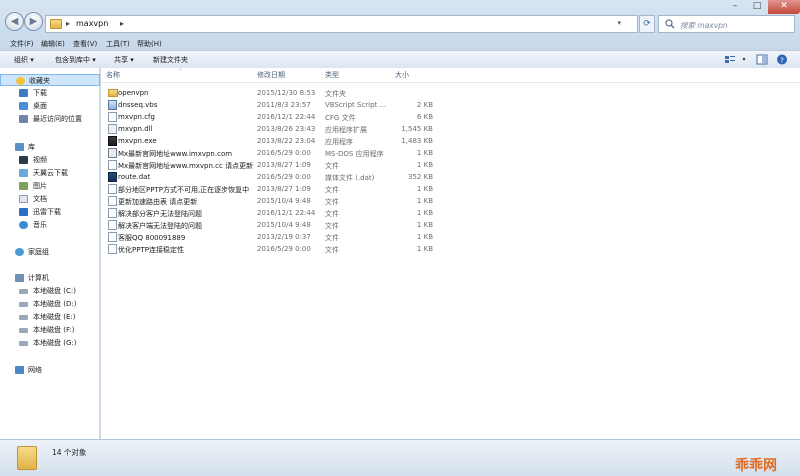  I want to click on menu-edit: 编辑(E), so click(53, 44).